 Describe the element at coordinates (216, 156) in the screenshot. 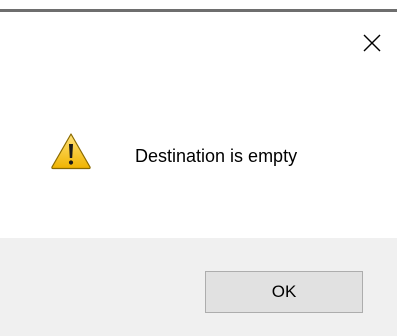

I see `dialog-message: Destination is empty` at that location.